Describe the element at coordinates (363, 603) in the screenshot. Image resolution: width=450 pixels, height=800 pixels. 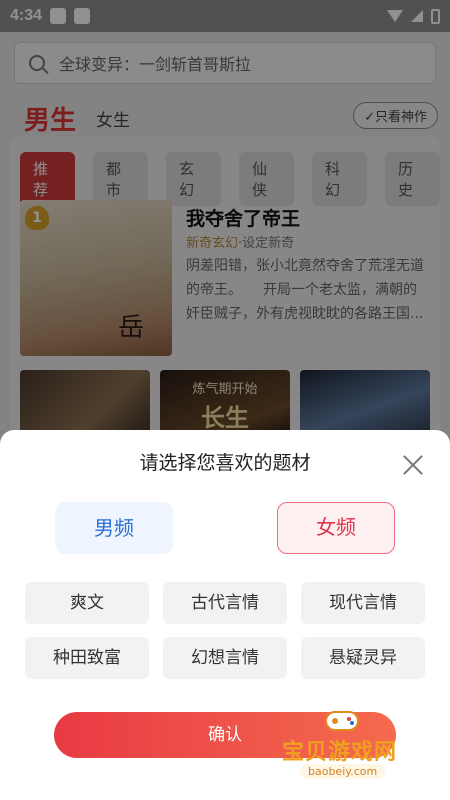
I see `genre-option: 现代言情` at that location.